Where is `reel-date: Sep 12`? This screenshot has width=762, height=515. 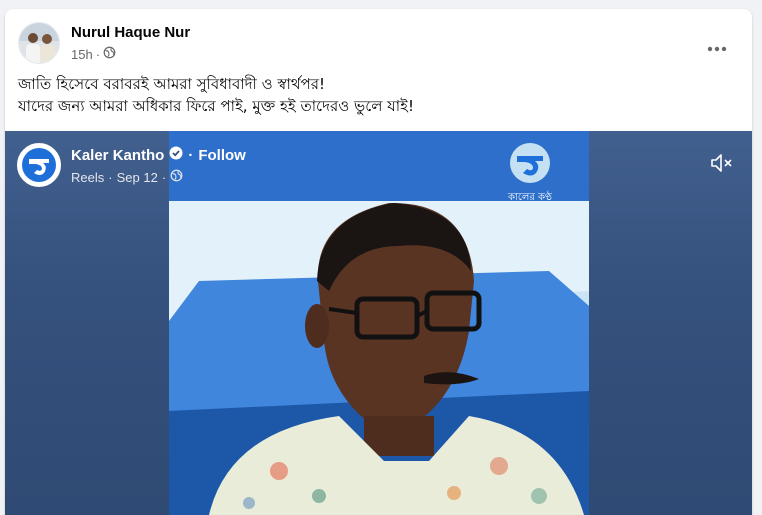 reel-date: Sep 12 is located at coordinates (137, 177).